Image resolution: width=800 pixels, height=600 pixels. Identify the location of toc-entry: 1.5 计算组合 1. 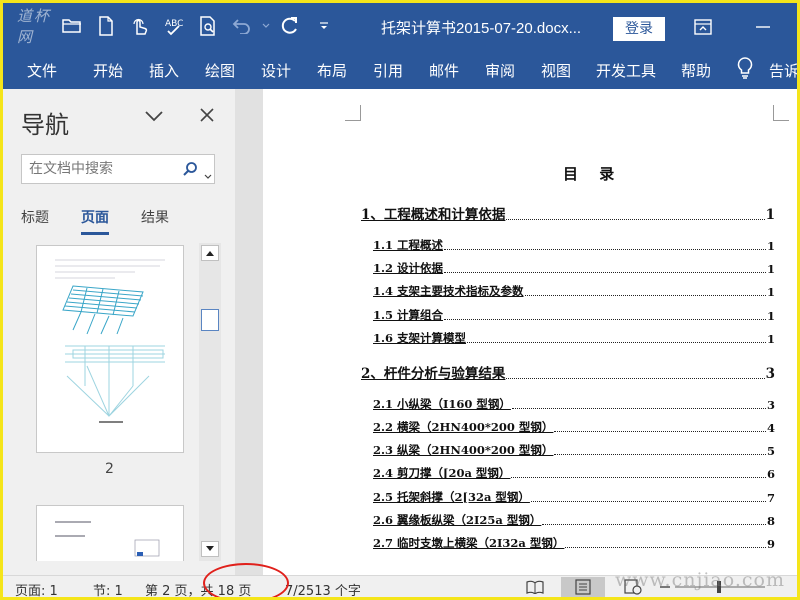
(574, 315).